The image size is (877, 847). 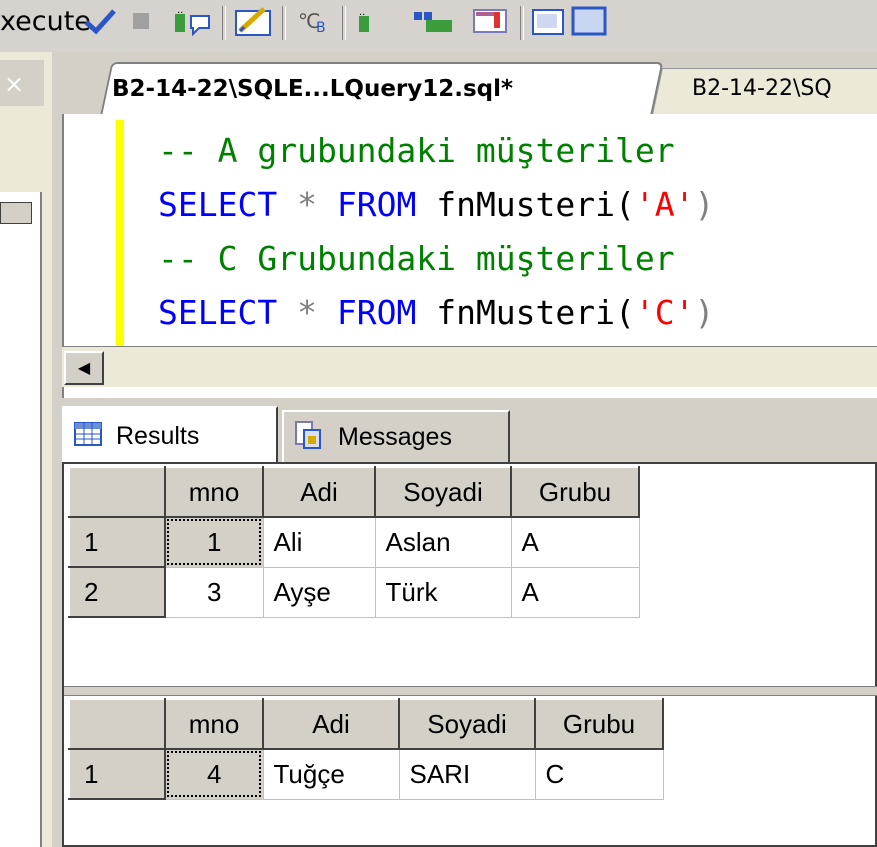 I want to click on checkmark-icon, so click(x=100, y=21).